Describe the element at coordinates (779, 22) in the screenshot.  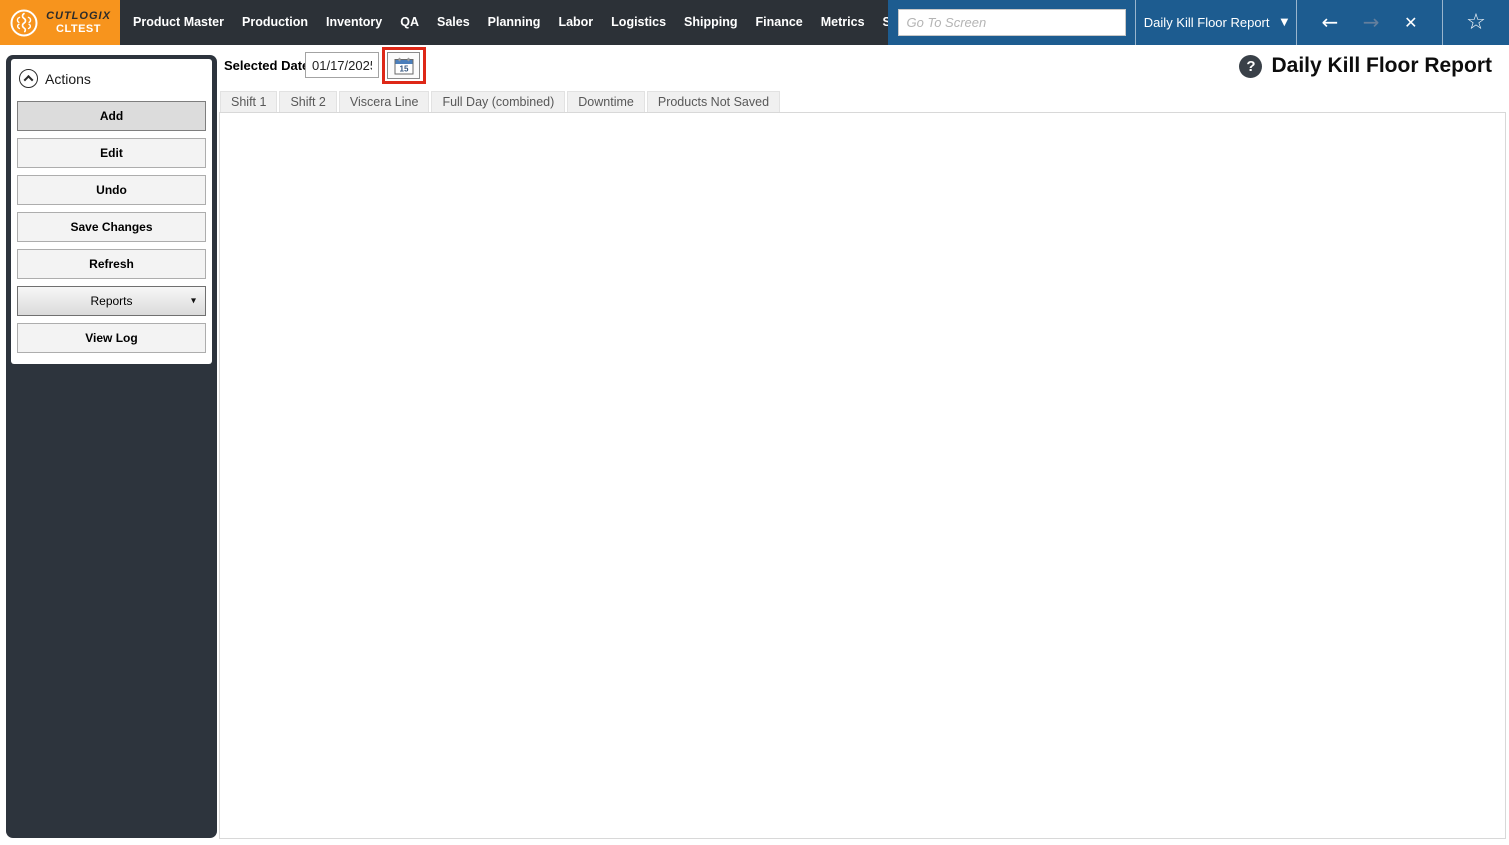
I see `menu-item-finance: Finance` at that location.